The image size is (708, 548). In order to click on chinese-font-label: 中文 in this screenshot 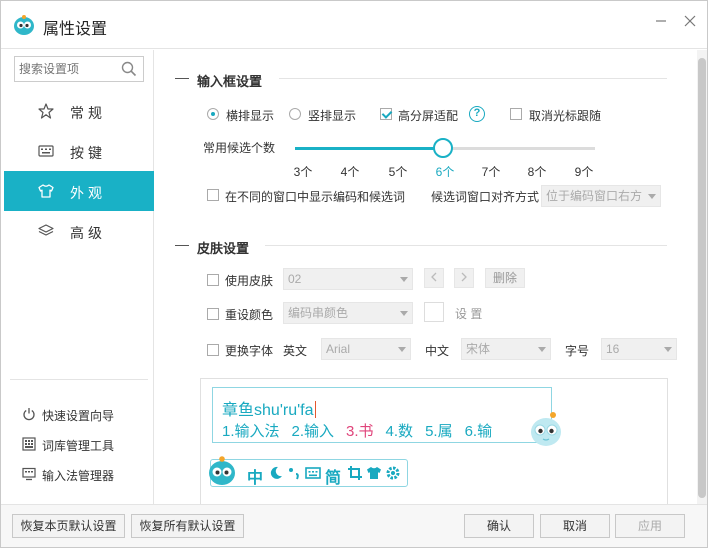, I will do `click(437, 351)`.